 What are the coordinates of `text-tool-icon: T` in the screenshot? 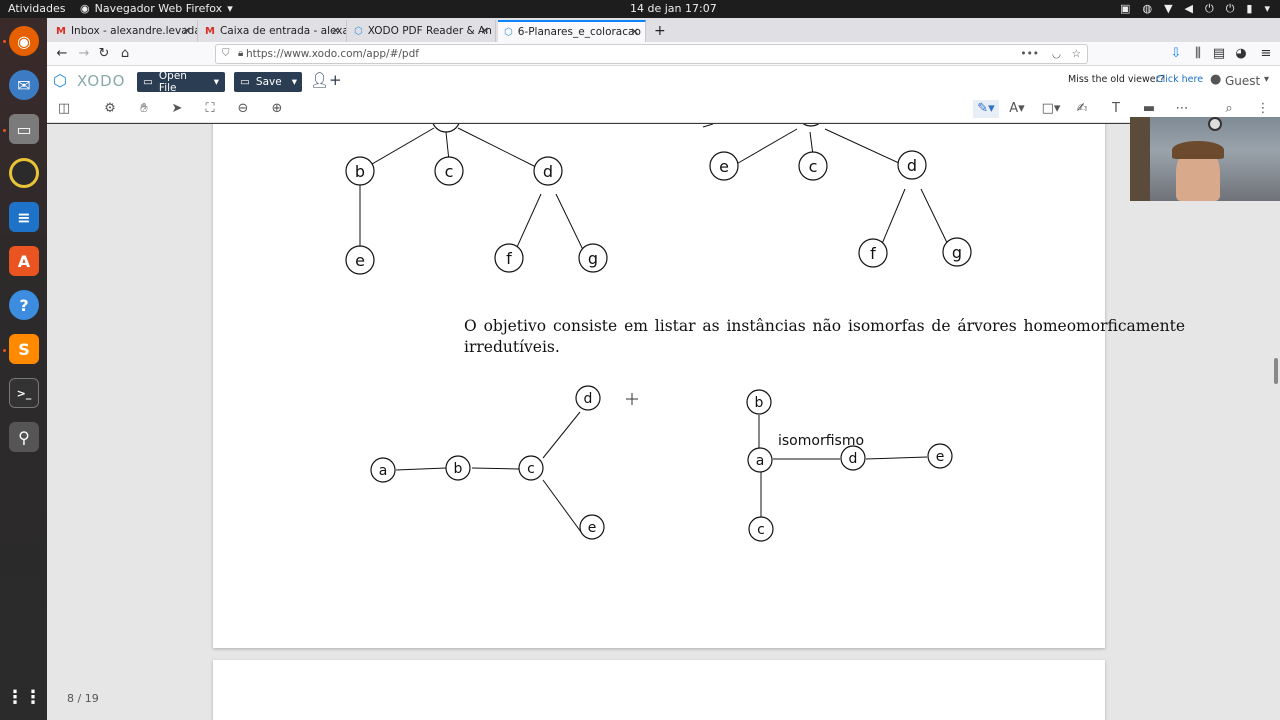 It's located at (1116, 109).